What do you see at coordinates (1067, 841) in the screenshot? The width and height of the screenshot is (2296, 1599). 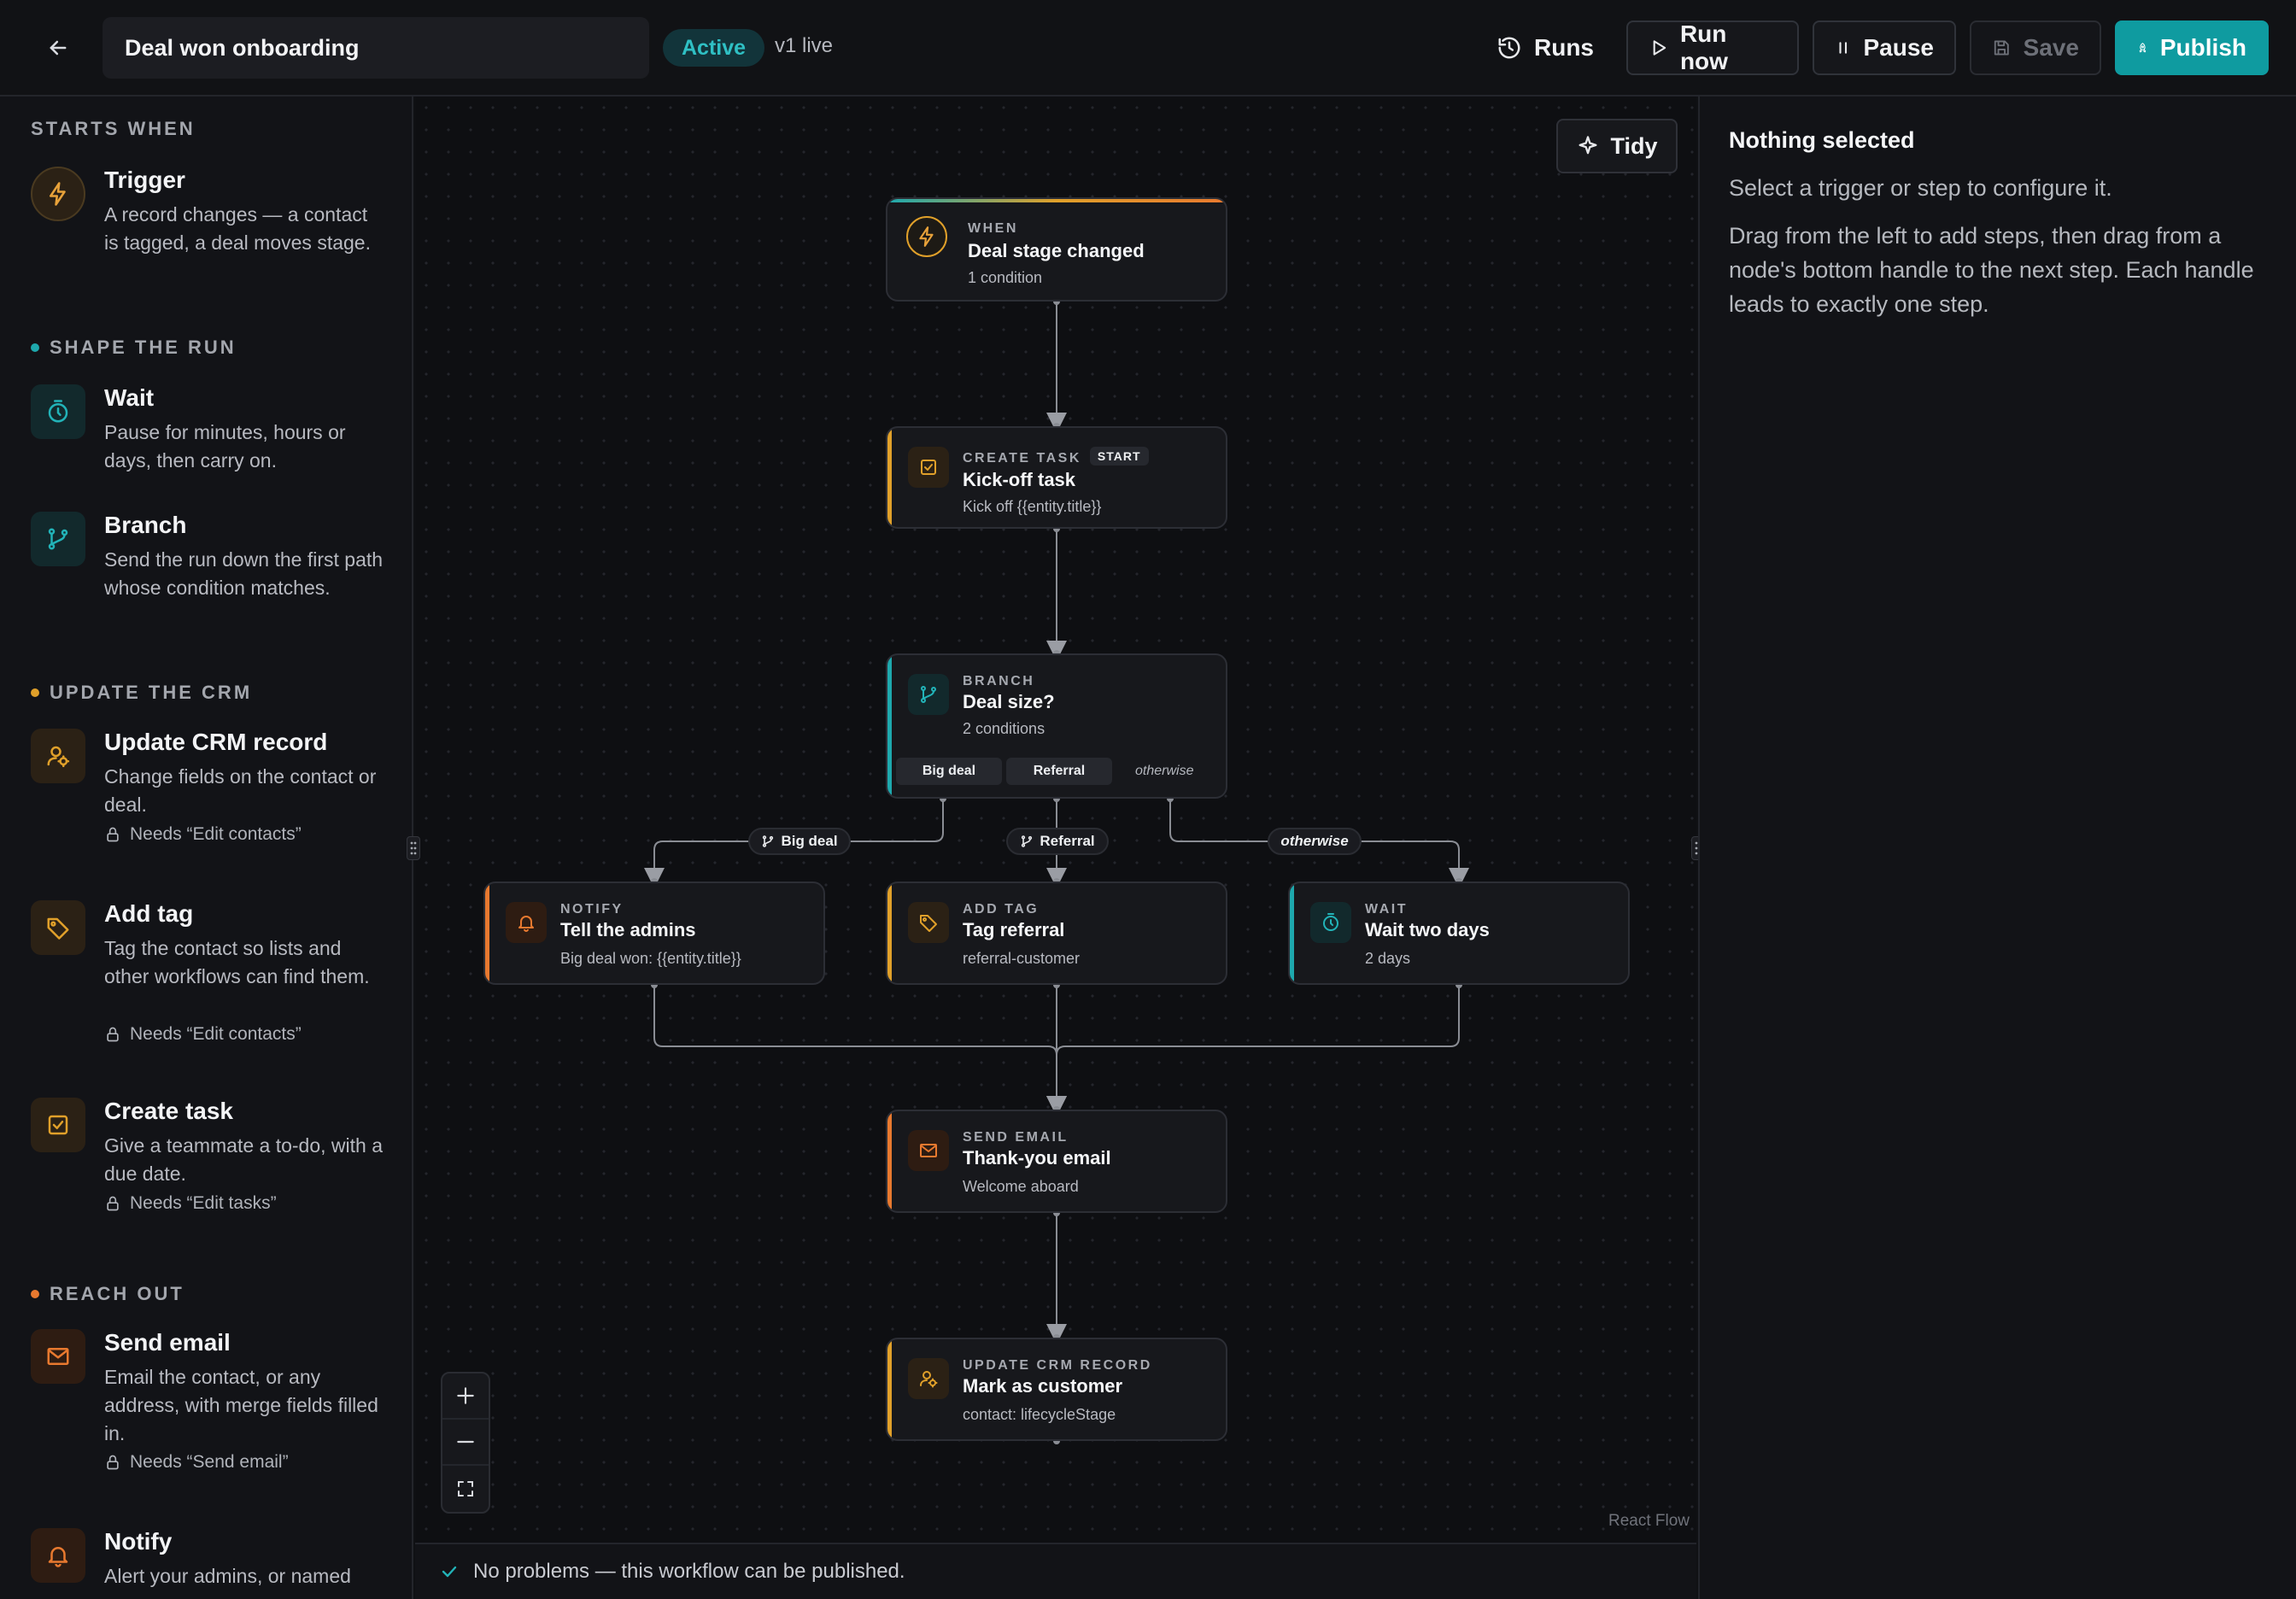 I see `edge-label-text: Referral` at bounding box center [1067, 841].